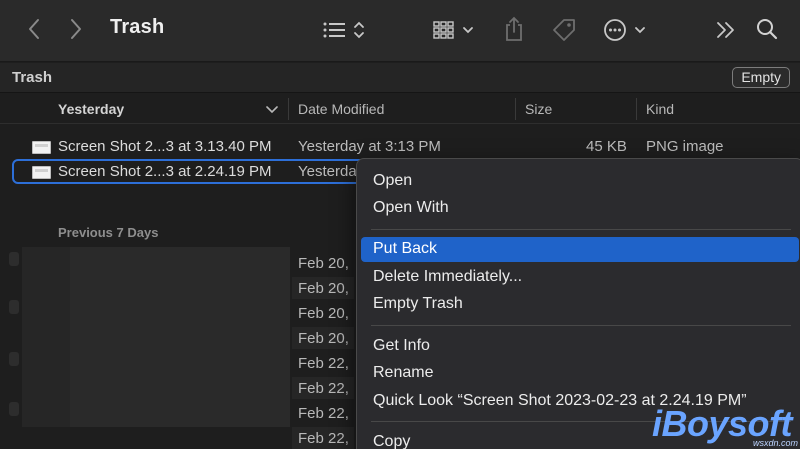 The image size is (800, 449). I want to click on grid-view-icon, so click(455, 30).